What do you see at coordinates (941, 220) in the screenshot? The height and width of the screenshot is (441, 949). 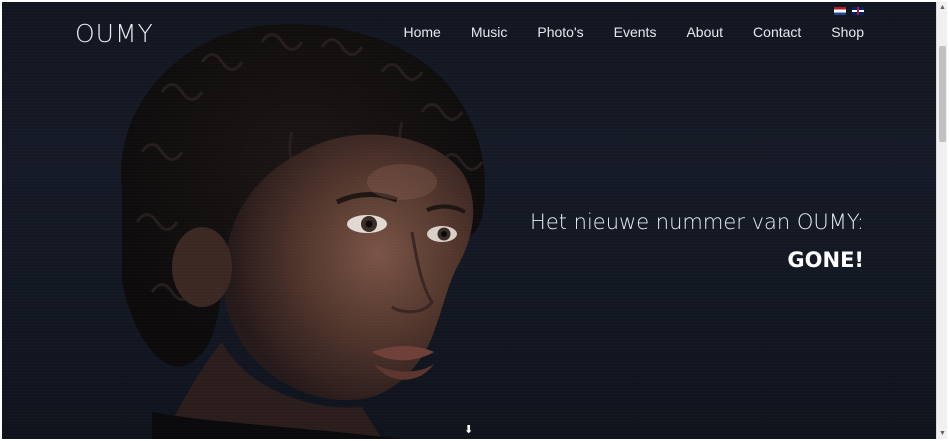 I see `page-scrollbar: ▲ ▼` at bounding box center [941, 220].